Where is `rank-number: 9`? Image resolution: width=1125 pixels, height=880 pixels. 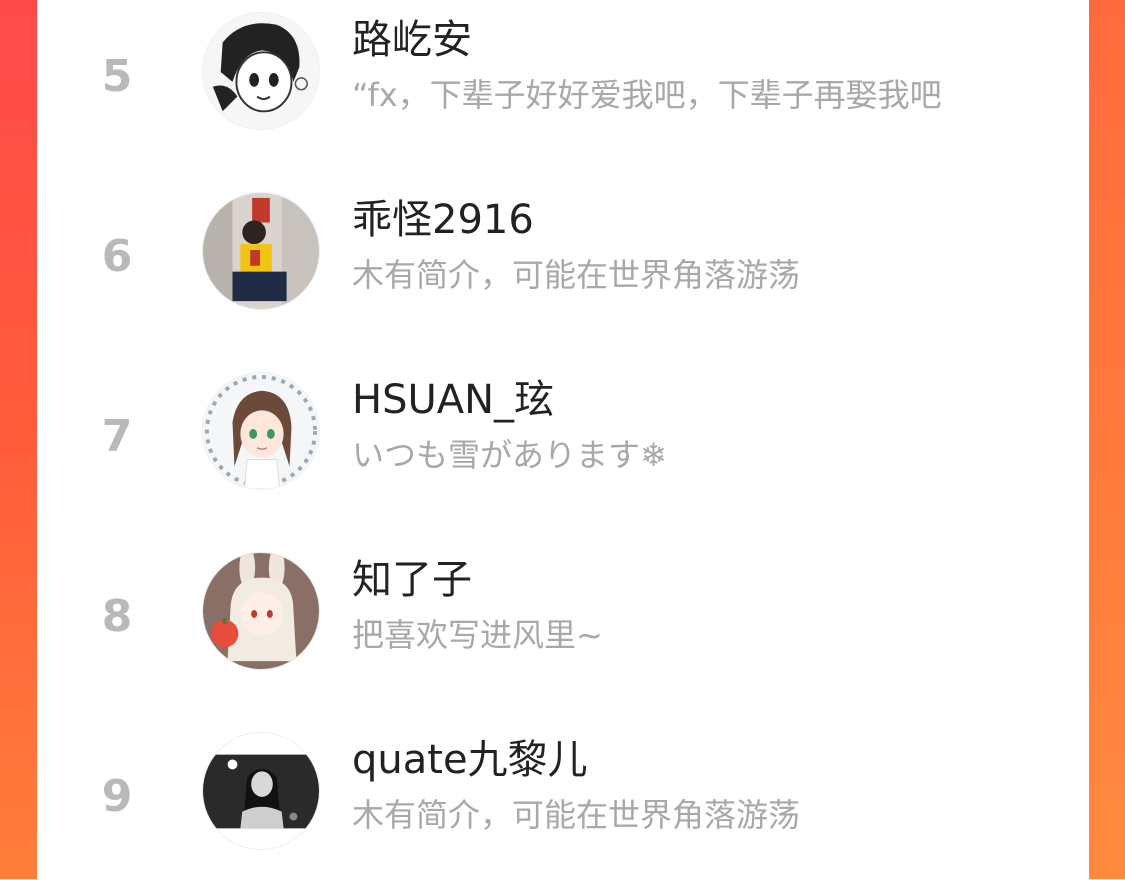 rank-number: 9 is located at coordinates (117, 796).